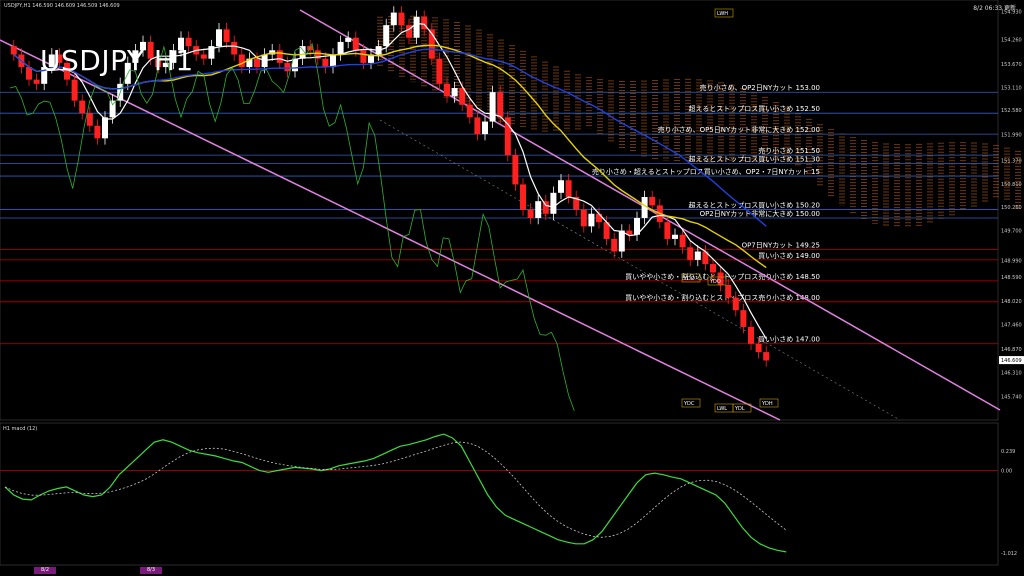  What do you see at coordinates (20, 429) in the screenshot?
I see `macd-label: H1 macd (12)` at bounding box center [20, 429].